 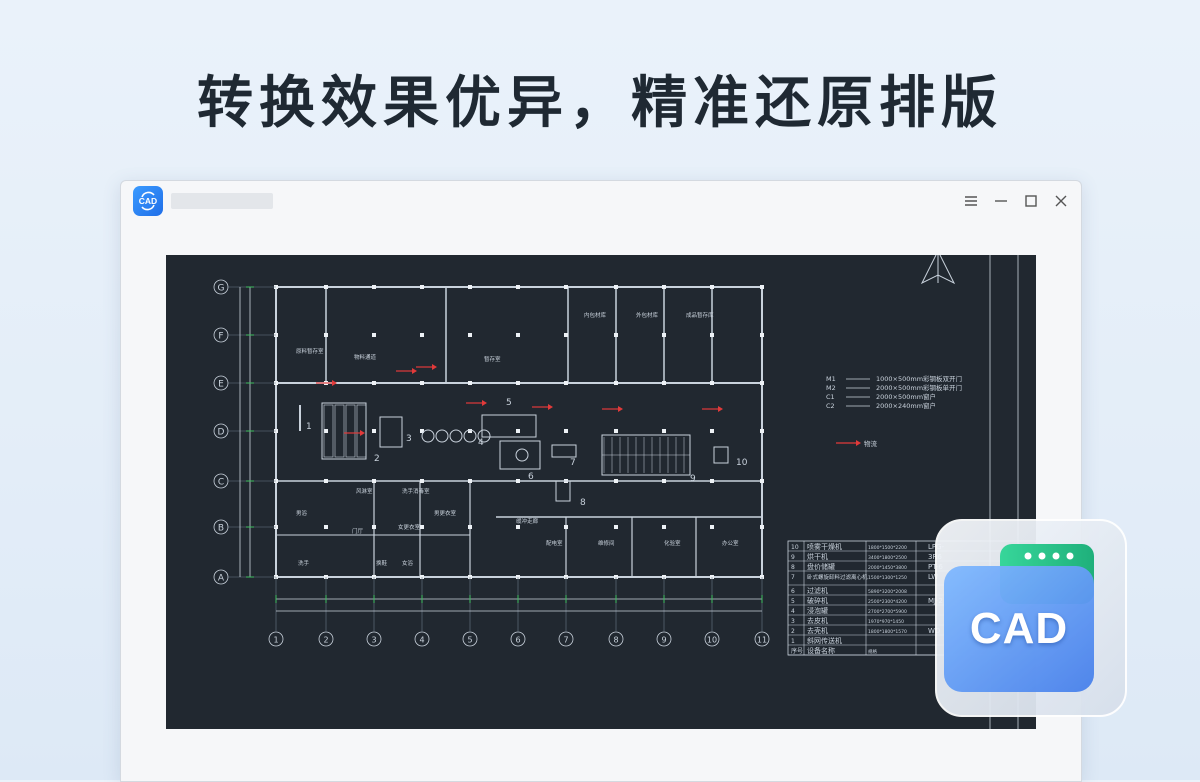 I want to click on page-headline: 转换效果优异，精准还原排版, so click(x=600, y=103).